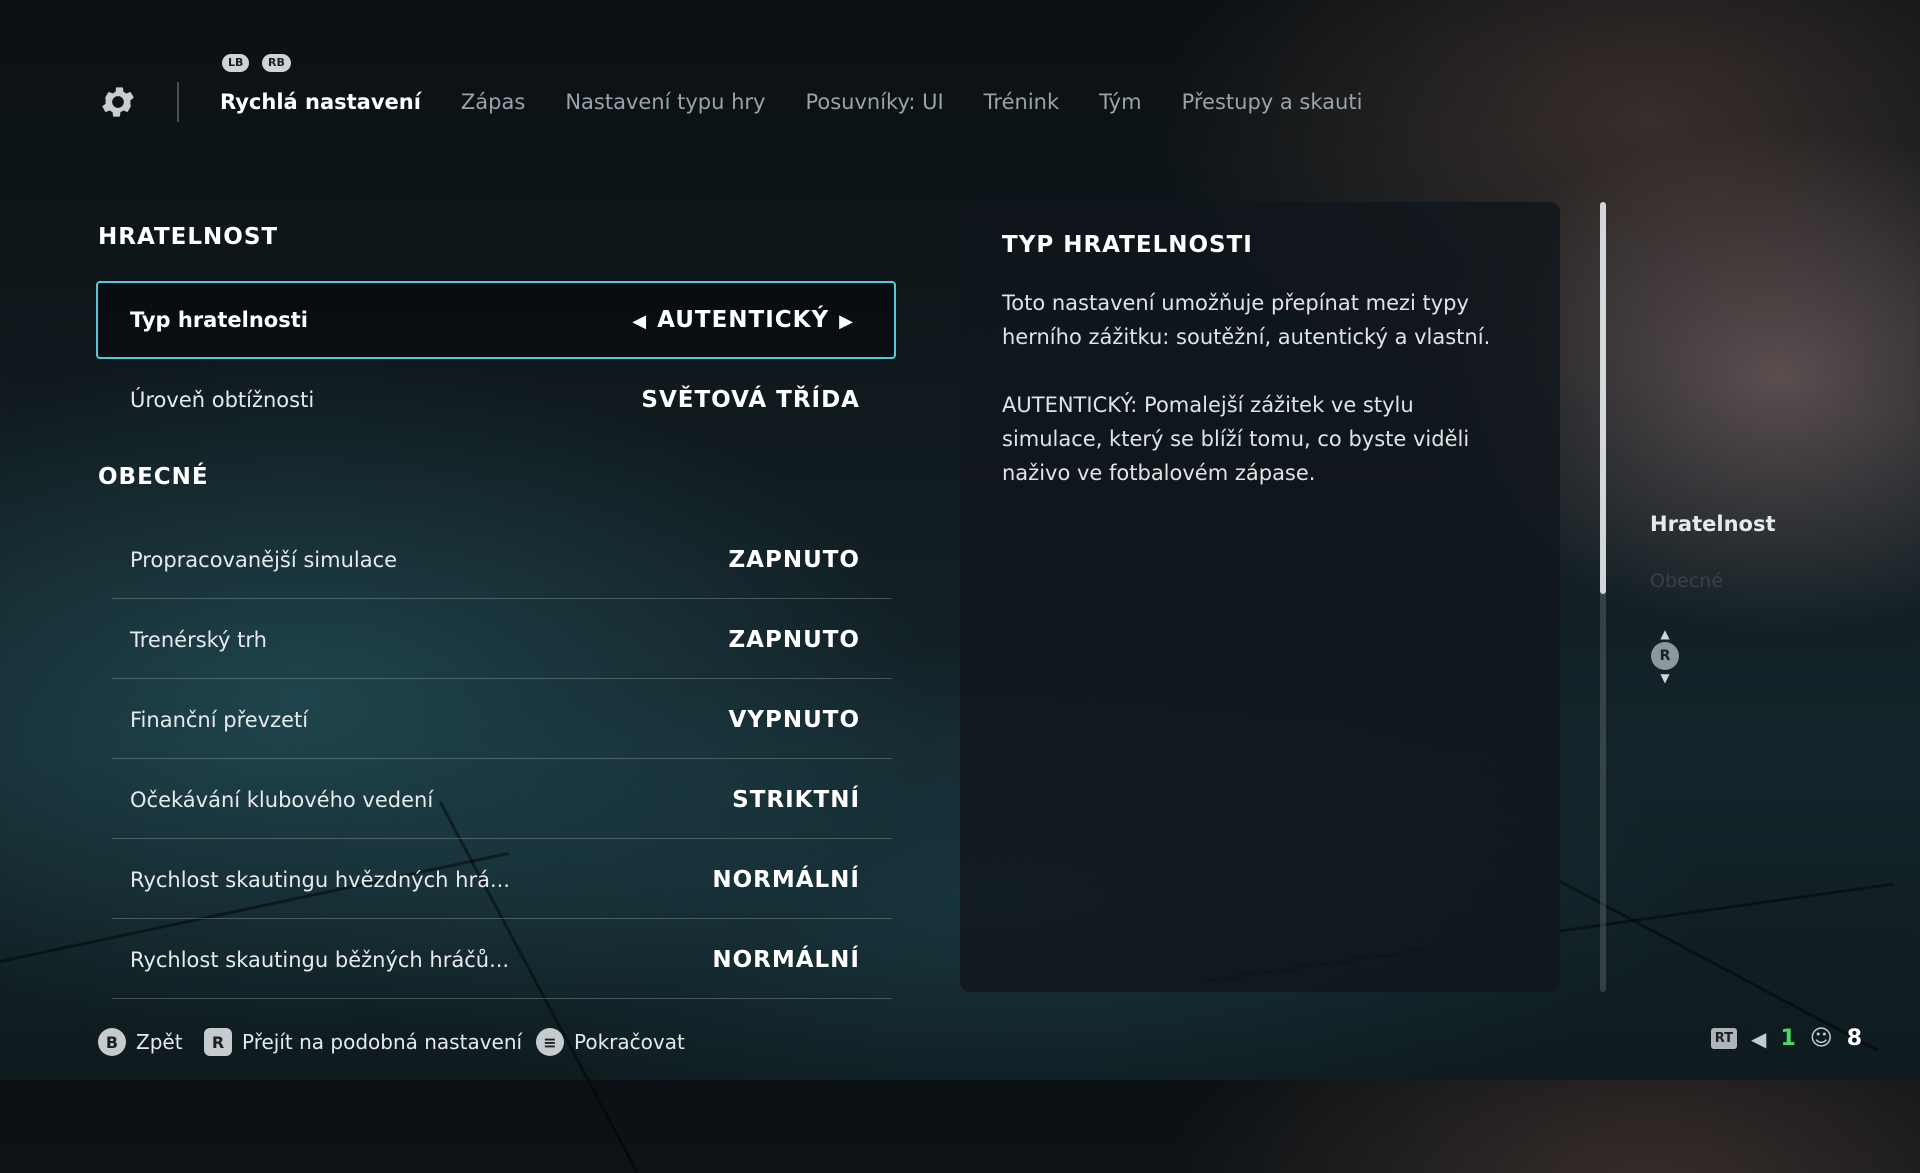 This screenshot has height=1173, width=1920. I want to click on speaker-icon: ◀, so click(1759, 1038).